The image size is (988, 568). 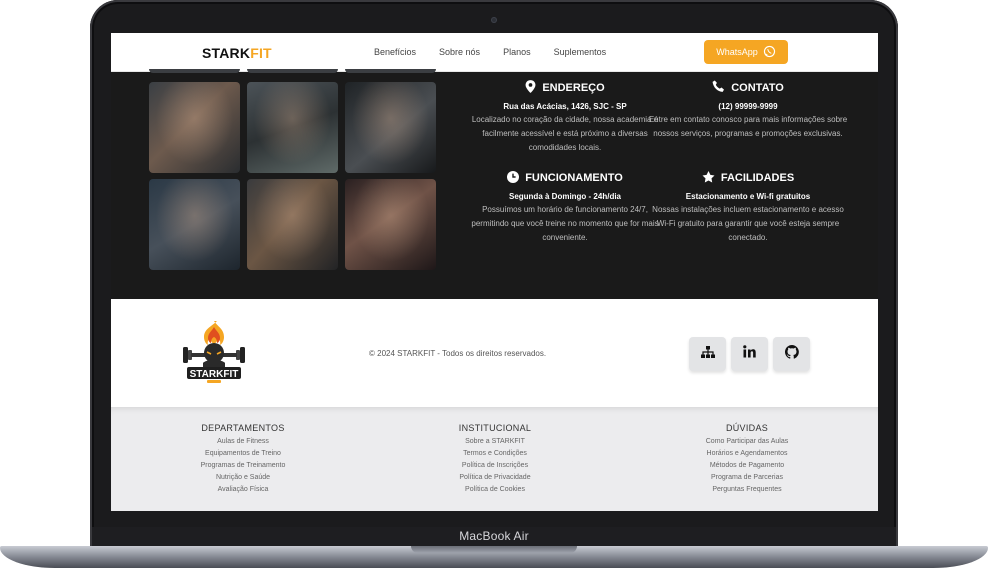 What do you see at coordinates (748, 196) in the screenshot?
I see `info-subtitle: Estacionamento e Wi-fi gratuitos` at bounding box center [748, 196].